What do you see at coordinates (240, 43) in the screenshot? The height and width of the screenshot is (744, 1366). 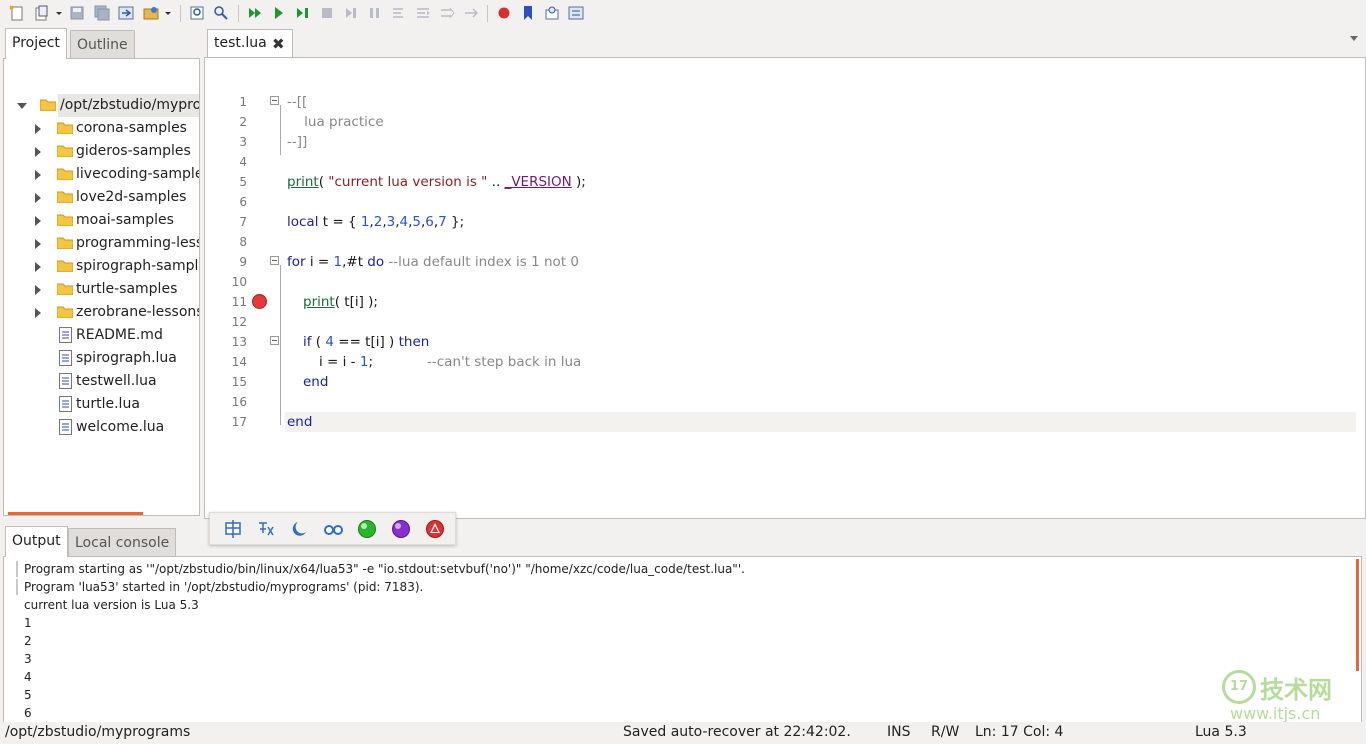 I see `editor-tab-label: test.lua` at bounding box center [240, 43].